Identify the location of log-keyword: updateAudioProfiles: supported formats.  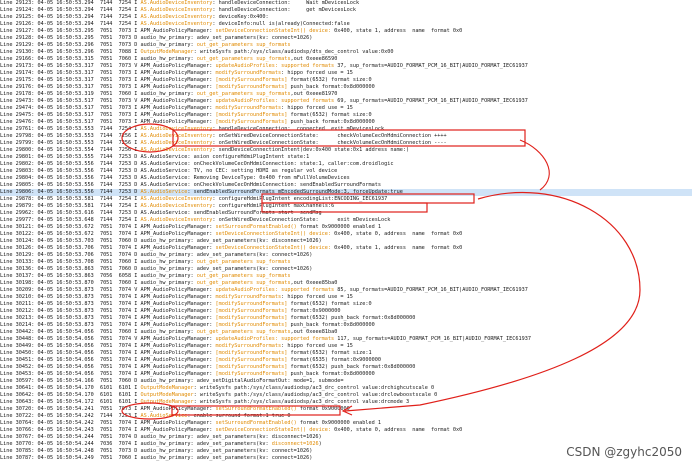
(275, 101).